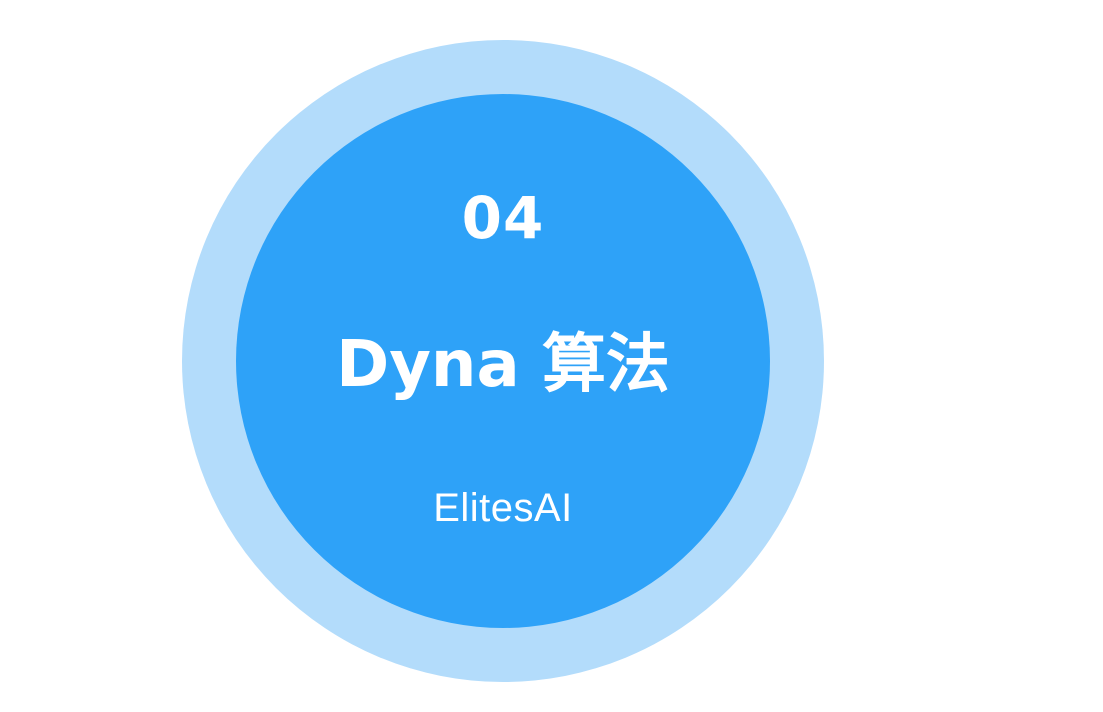  Describe the element at coordinates (503, 365) in the screenshot. I see `chapter-title: Dyna 算法` at that location.